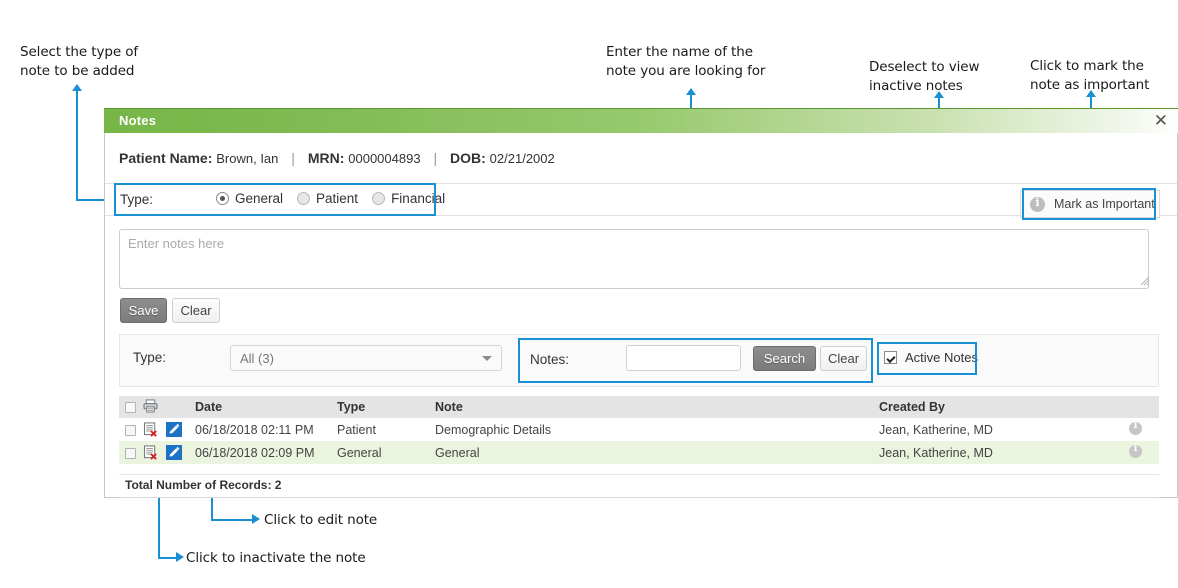 This screenshot has width=1178, height=588. What do you see at coordinates (77, 145) in the screenshot?
I see `leader-line-note-type-v` at bounding box center [77, 145].